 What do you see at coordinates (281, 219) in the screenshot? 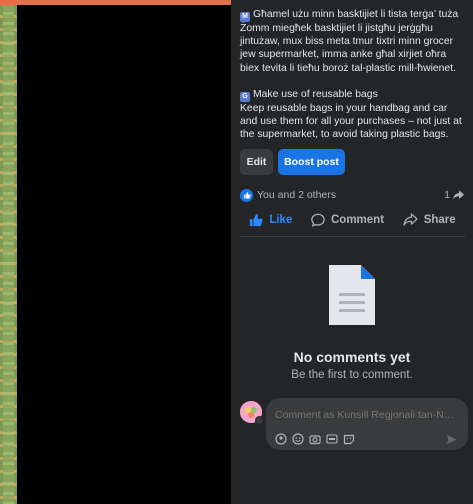
I see `like-label: Like` at bounding box center [281, 219].